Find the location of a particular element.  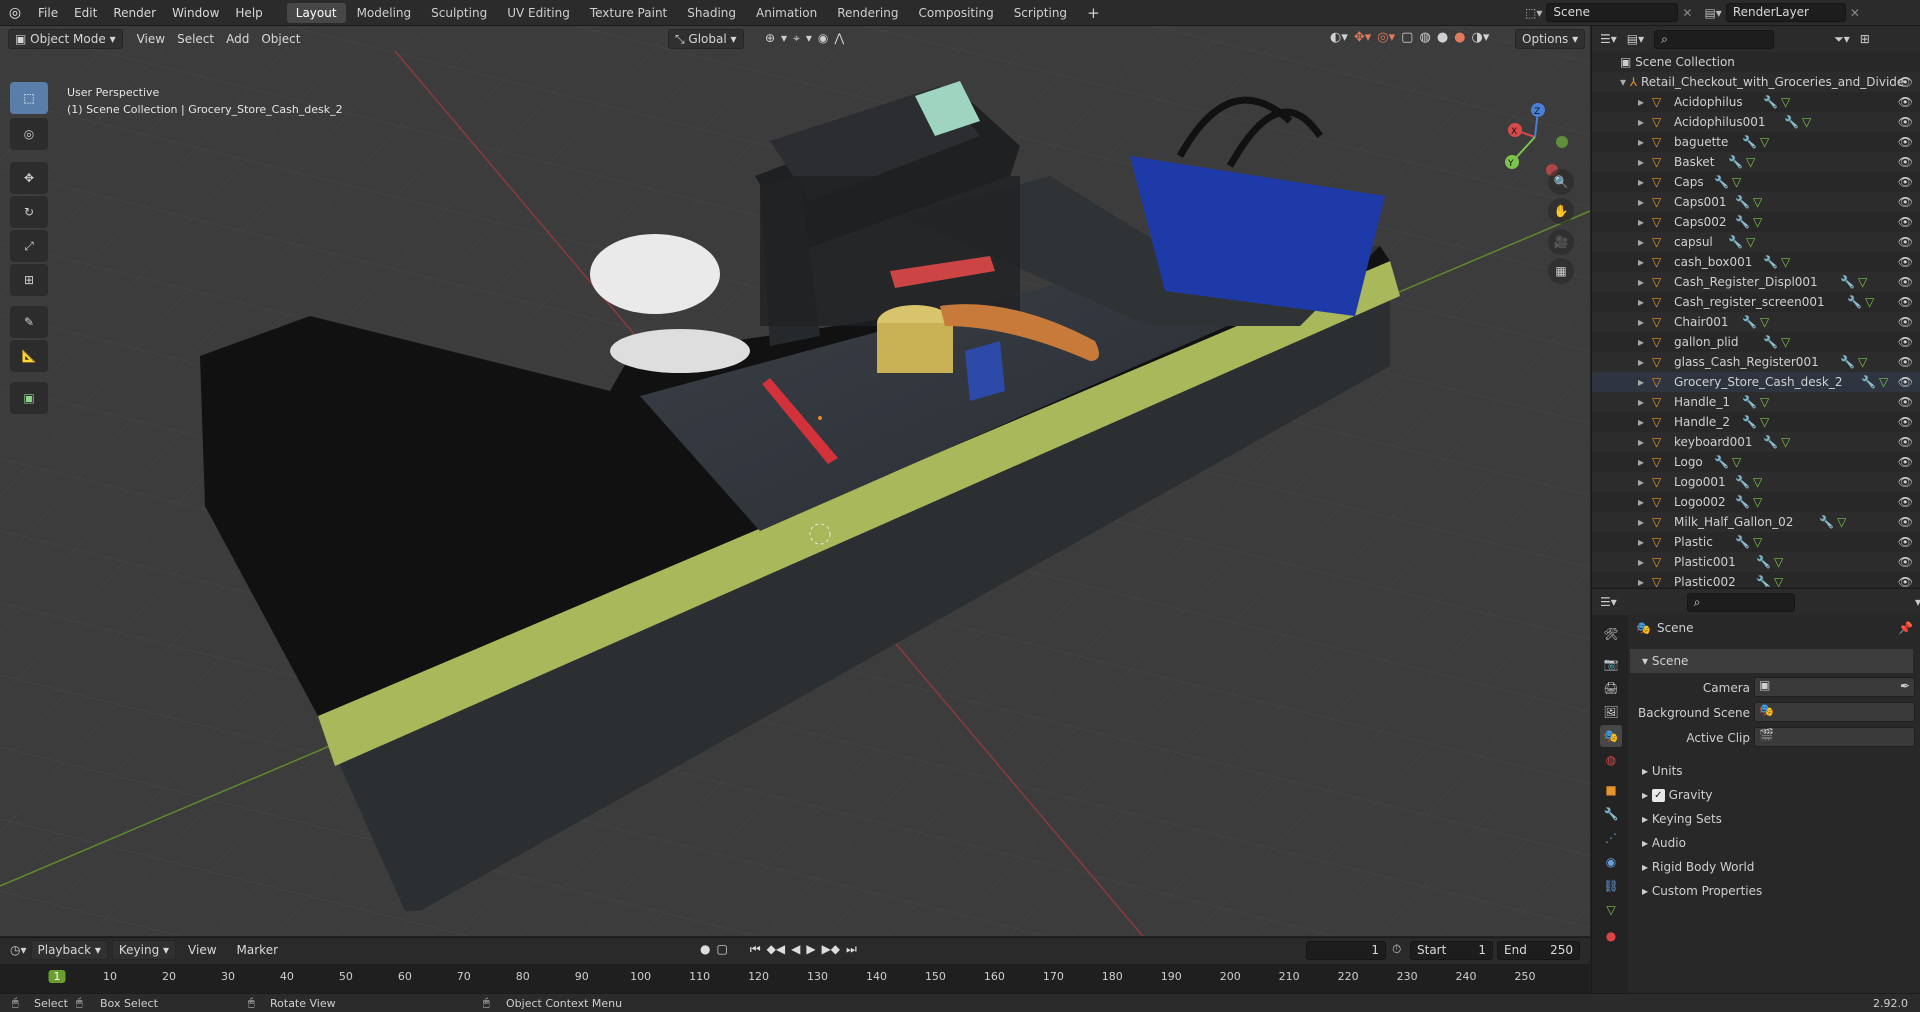

current-frame-field: 1 is located at coordinates (1346, 950).